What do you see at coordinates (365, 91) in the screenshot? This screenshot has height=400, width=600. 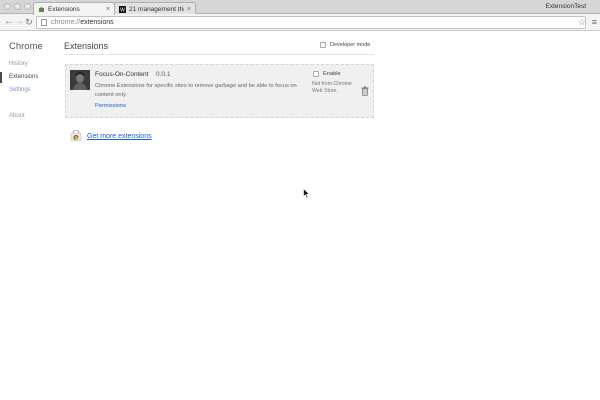 I see `trash-icon` at bounding box center [365, 91].